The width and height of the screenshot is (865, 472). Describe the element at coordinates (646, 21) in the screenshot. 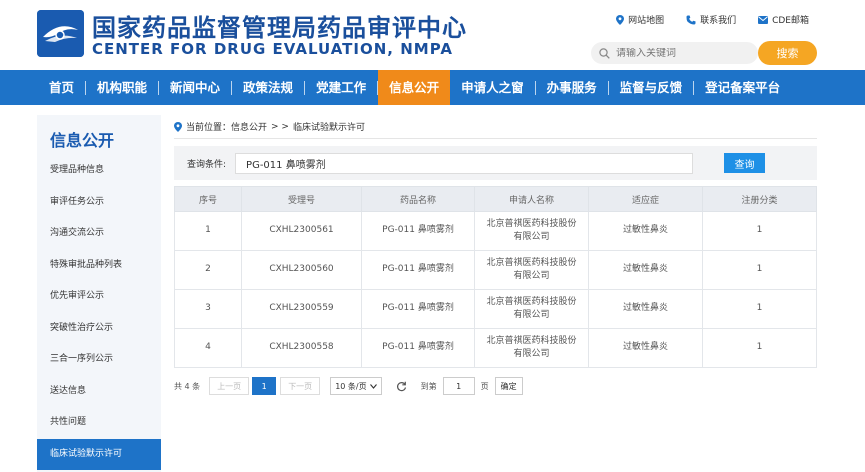

I see `site-map-label: 网站地图` at that location.